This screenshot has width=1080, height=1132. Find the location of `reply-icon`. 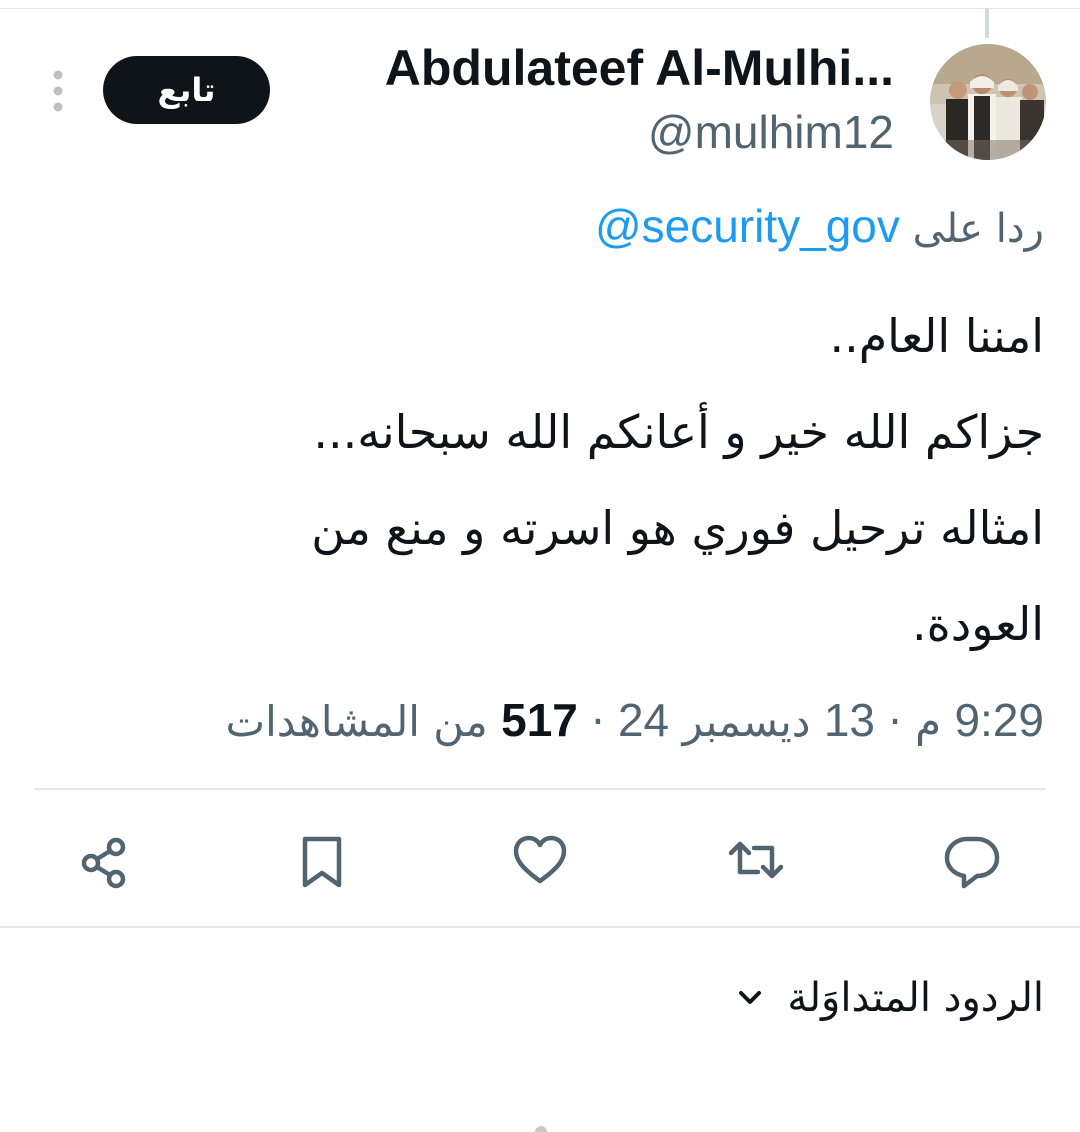

reply-icon is located at coordinates (972, 862).